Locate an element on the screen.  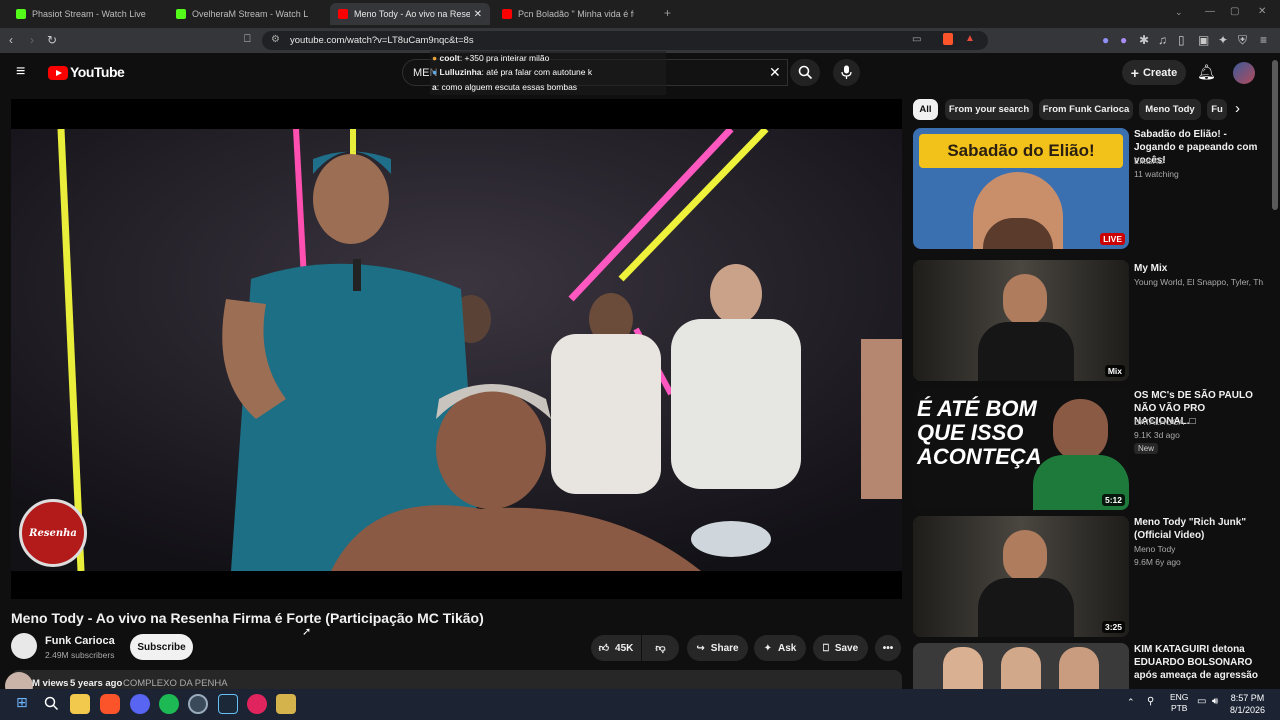
chevron-right-icon: › is located at coordinates (1237, 108).